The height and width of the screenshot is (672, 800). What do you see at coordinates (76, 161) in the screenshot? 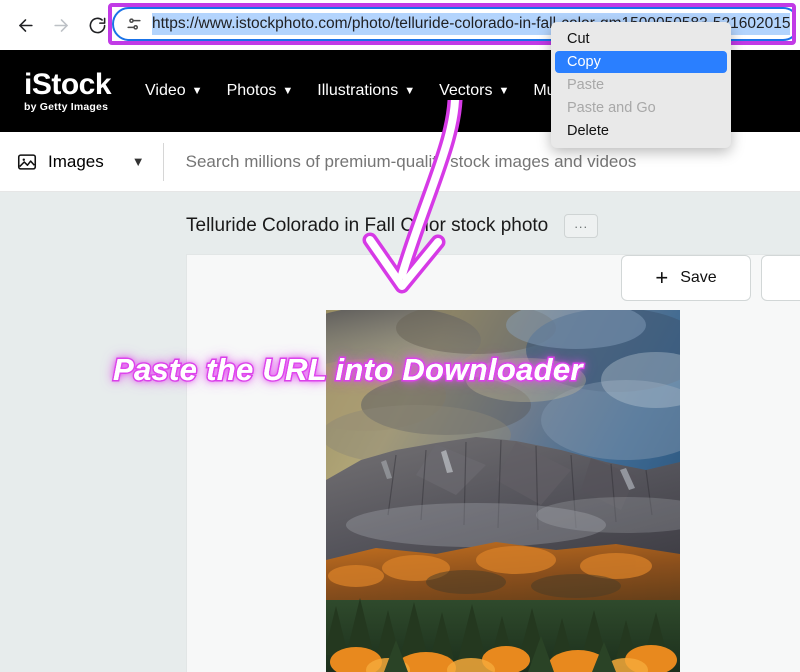
I see `search-type-label: Images` at bounding box center [76, 161].